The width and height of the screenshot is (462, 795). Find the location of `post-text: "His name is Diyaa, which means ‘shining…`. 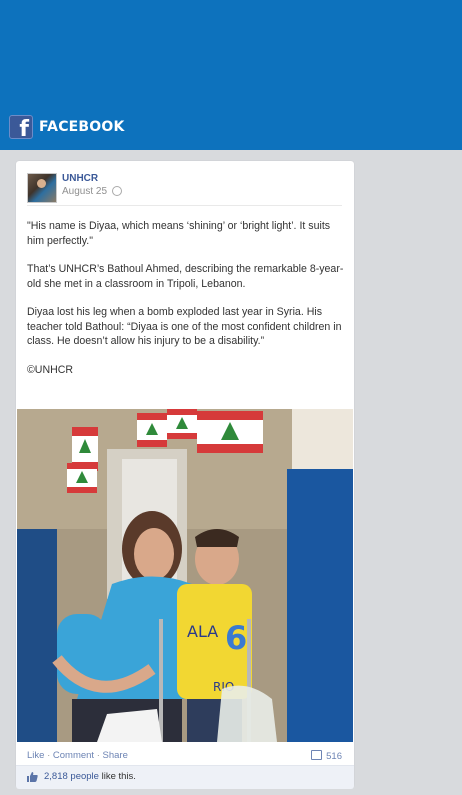

post-text: "His name is Diyaa, which means ‘shining… is located at coordinates (186, 305).